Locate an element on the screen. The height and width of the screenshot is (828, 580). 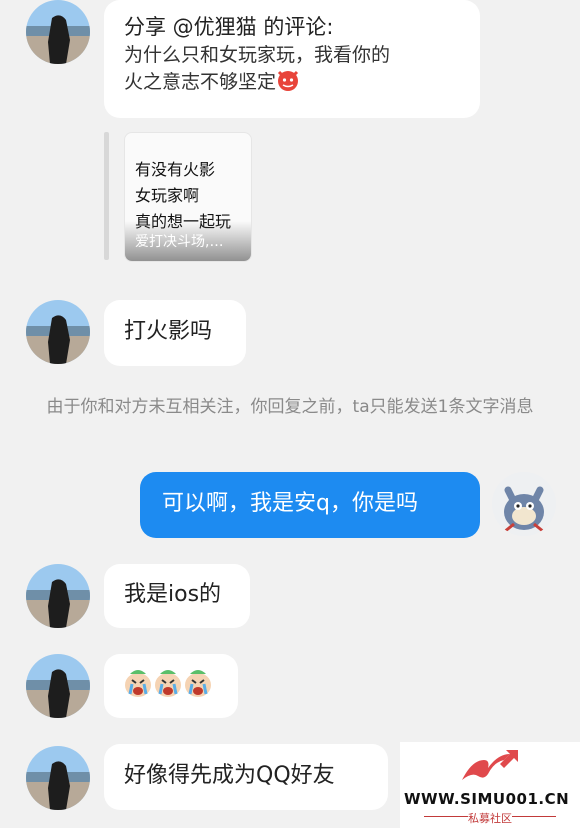
watermark-logo-icon is located at coordinates (490, 765).